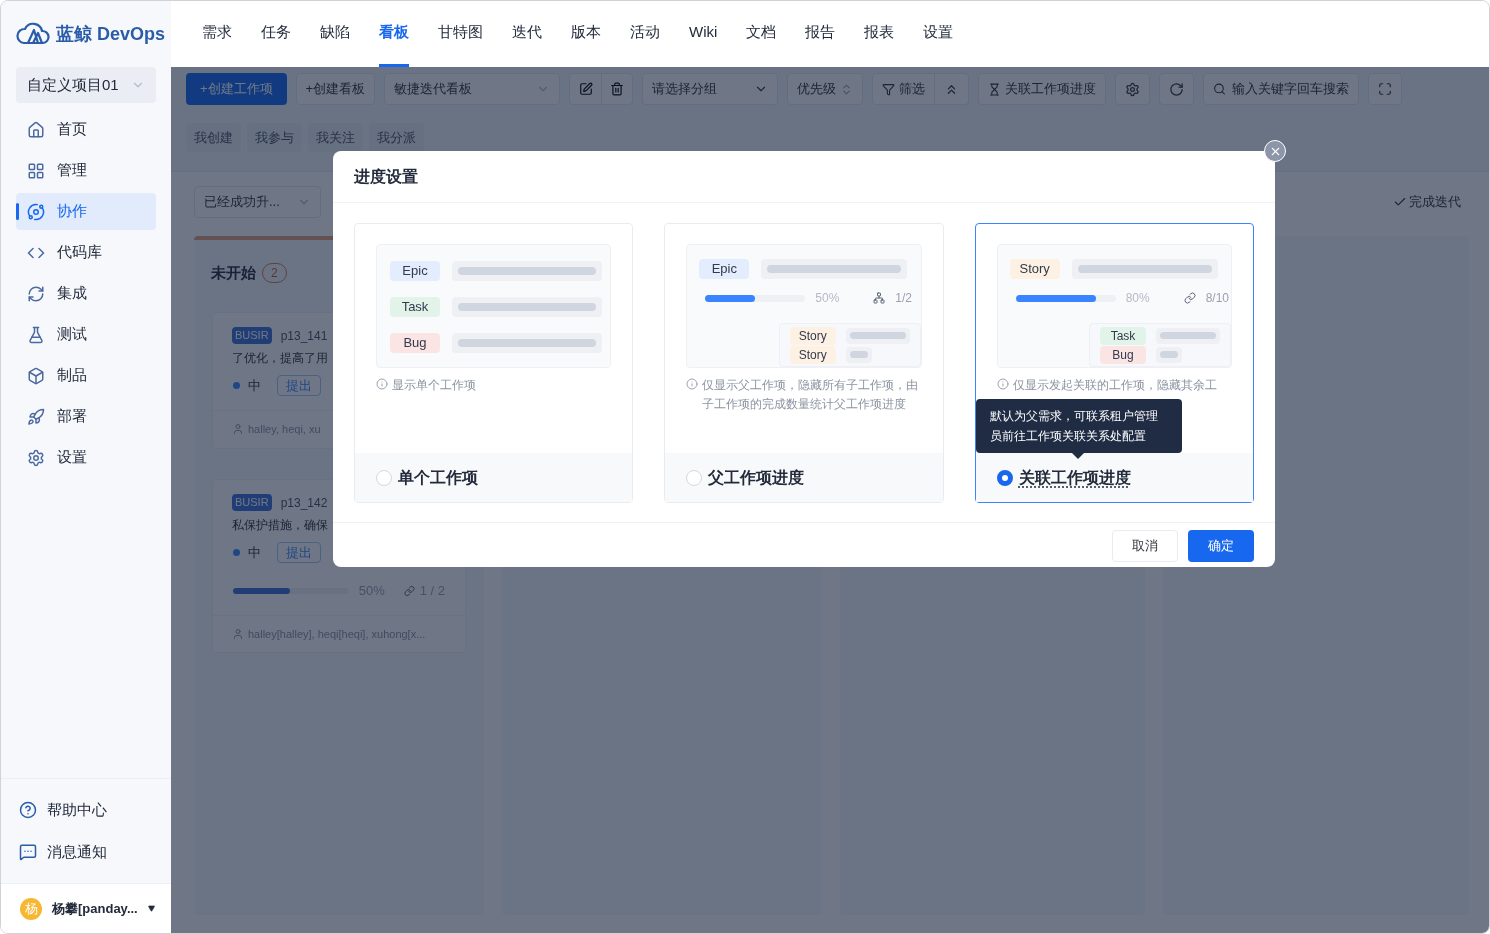 This screenshot has height=934, width=1490. I want to click on option-description: 仅显示发起关联的工作项，隐藏其余工, so click(1114, 385).